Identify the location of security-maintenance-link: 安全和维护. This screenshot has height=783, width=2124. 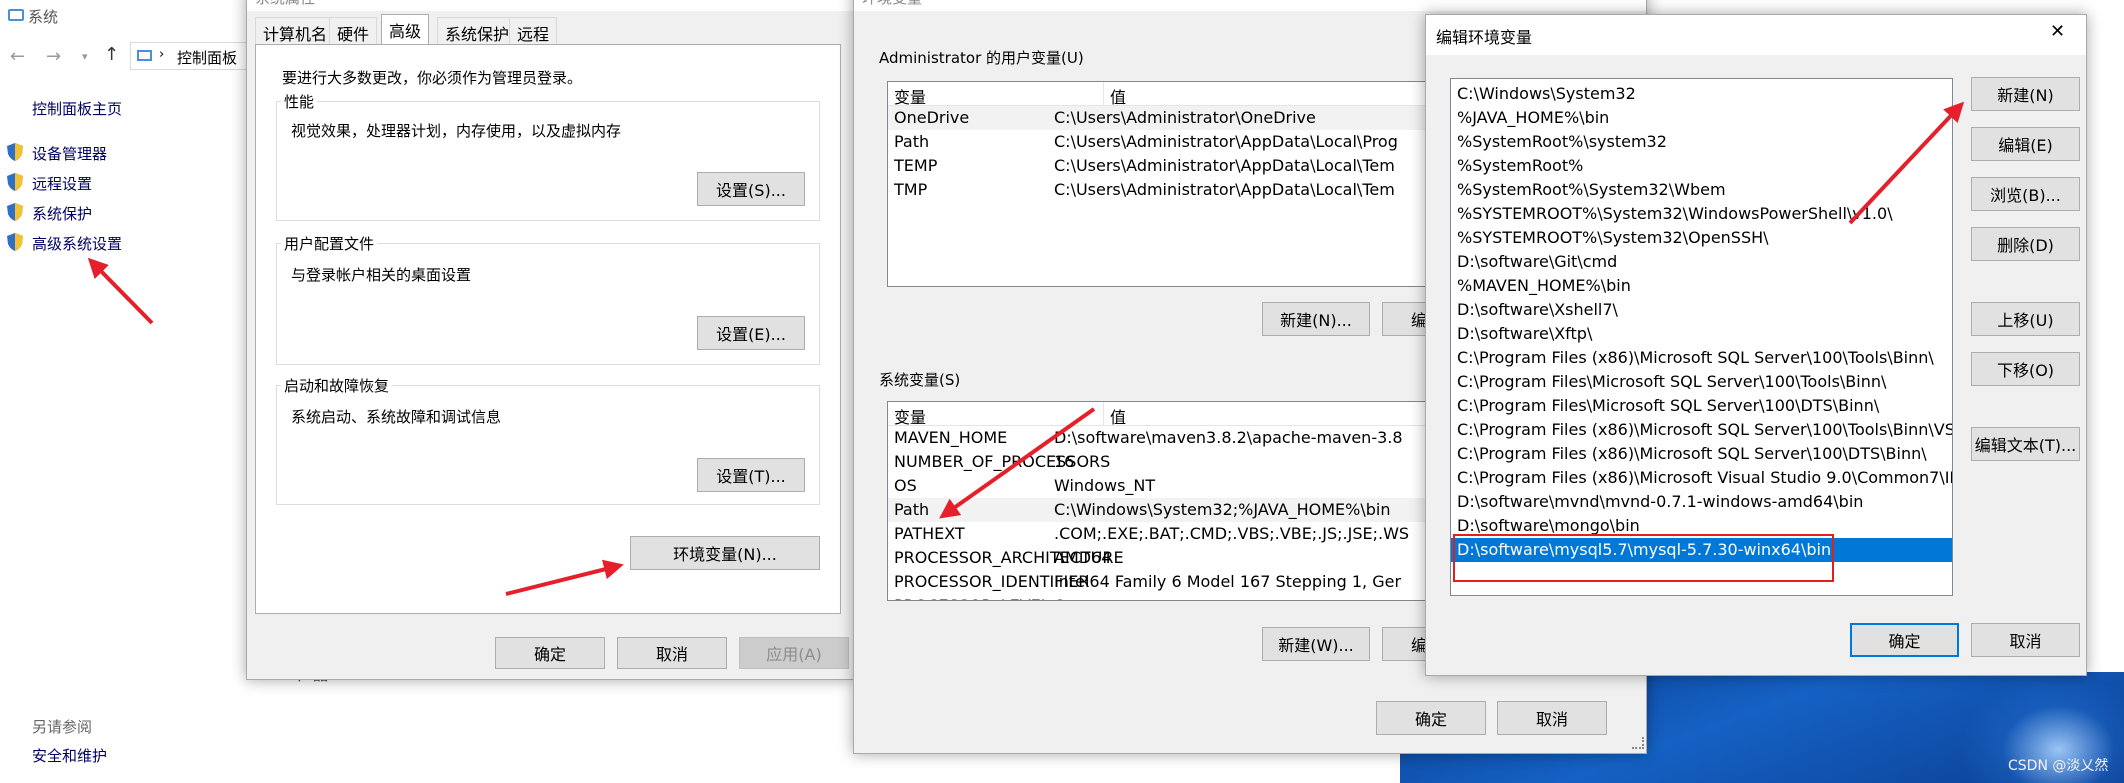
(69, 755).